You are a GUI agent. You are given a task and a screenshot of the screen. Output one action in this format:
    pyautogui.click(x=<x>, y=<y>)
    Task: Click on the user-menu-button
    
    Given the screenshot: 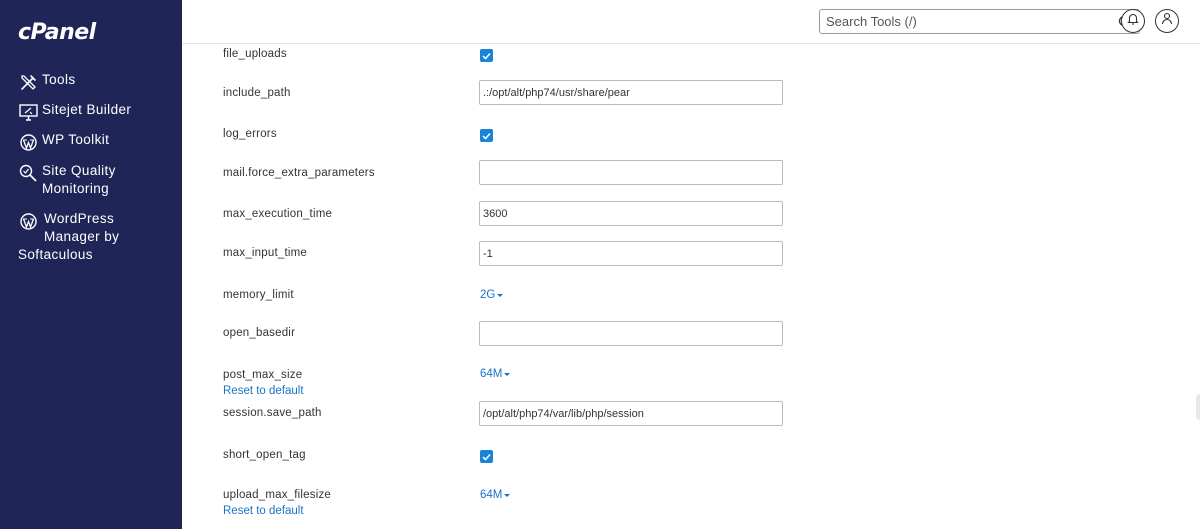 What is the action you would take?
    pyautogui.click(x=1167, y=21)
    